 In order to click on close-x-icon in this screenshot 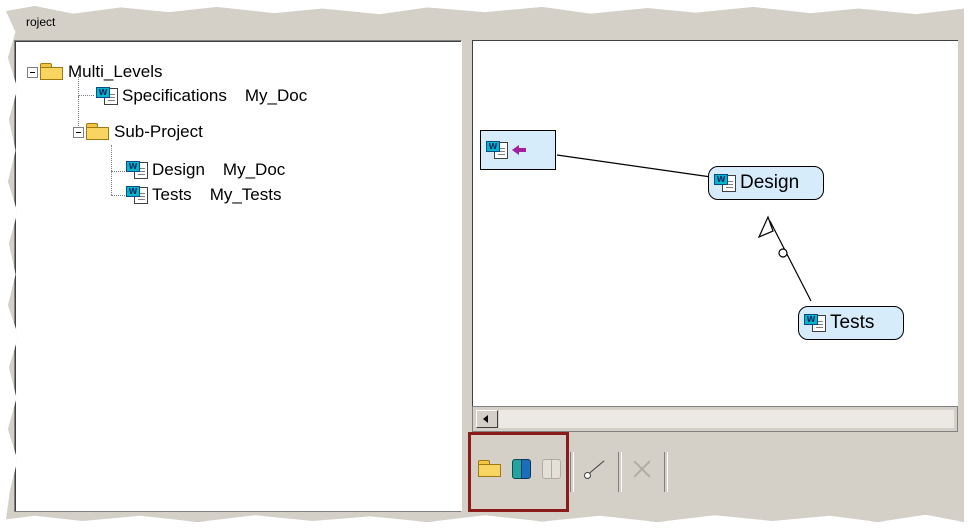, I will do `click(642, 469)`.